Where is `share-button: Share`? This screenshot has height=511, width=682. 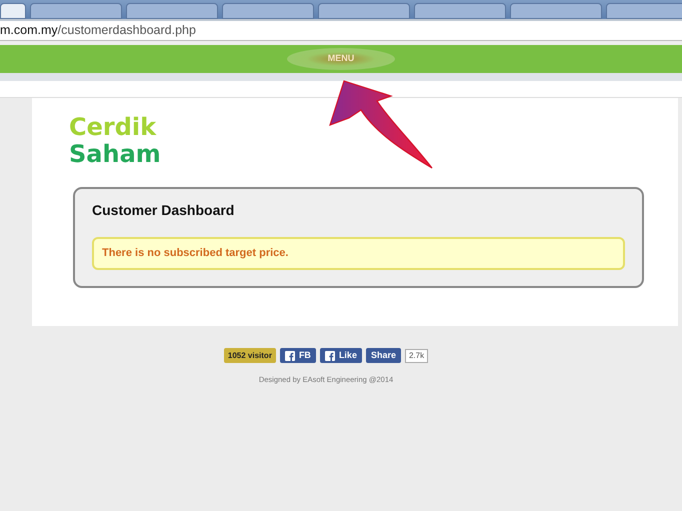 share-button: Share is located at coordinates (383, 355).